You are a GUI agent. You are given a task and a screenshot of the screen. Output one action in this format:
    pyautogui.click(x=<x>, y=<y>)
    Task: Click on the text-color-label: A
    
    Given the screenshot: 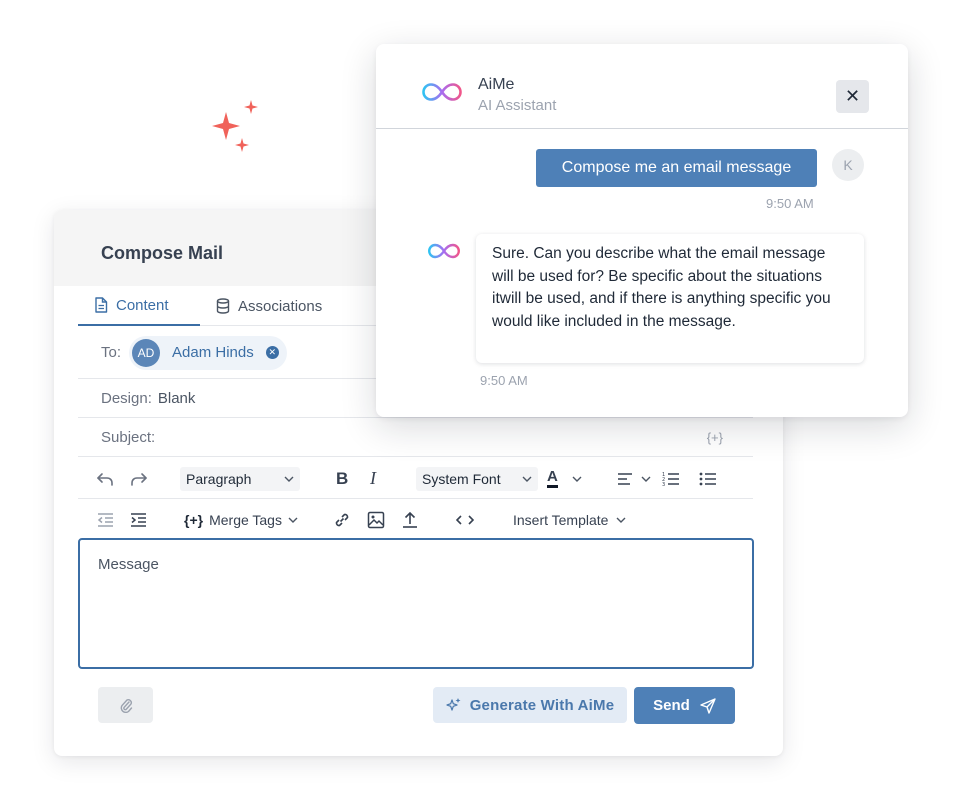 What is the action you would take?
    pyautogui.click(x=552, y=478)
    